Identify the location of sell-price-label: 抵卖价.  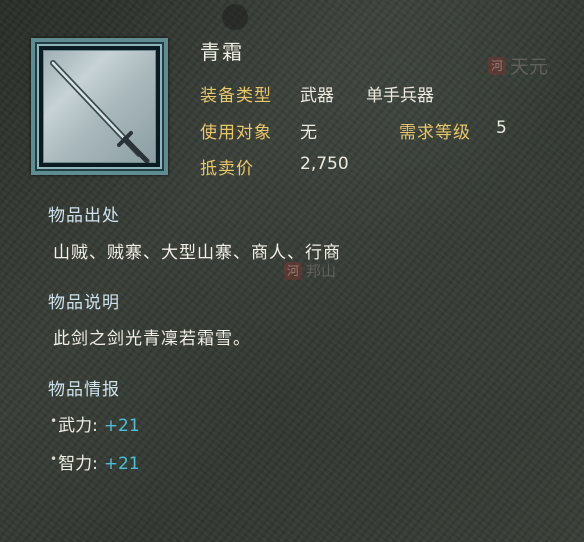
(227, 169).